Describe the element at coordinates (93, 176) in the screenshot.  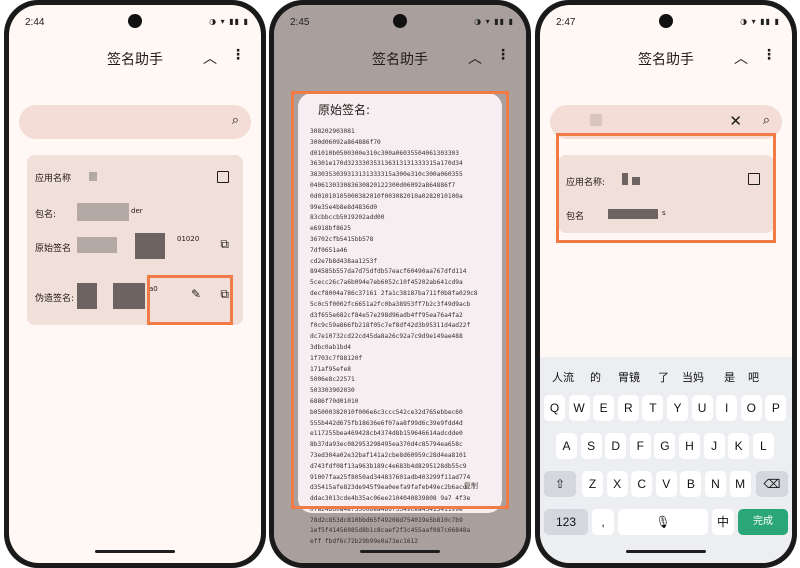
I see `redacted-app-name` at that location.